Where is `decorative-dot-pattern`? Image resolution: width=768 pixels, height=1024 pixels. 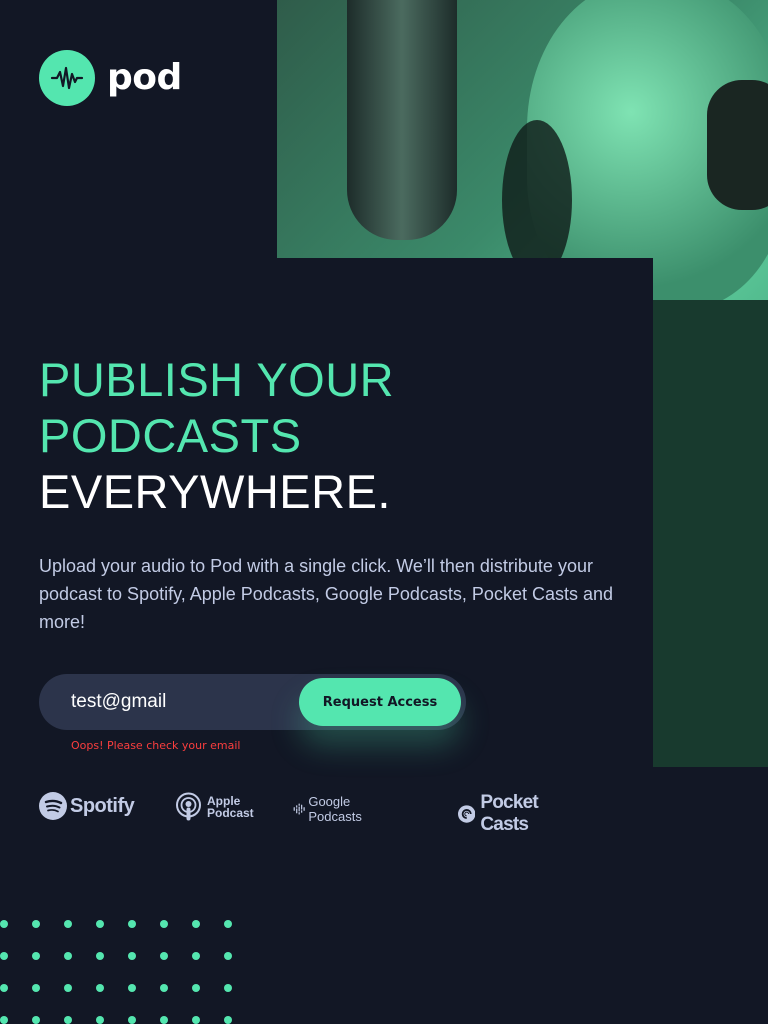 decorative-dot-pattern is located at coordinates (120, 969).